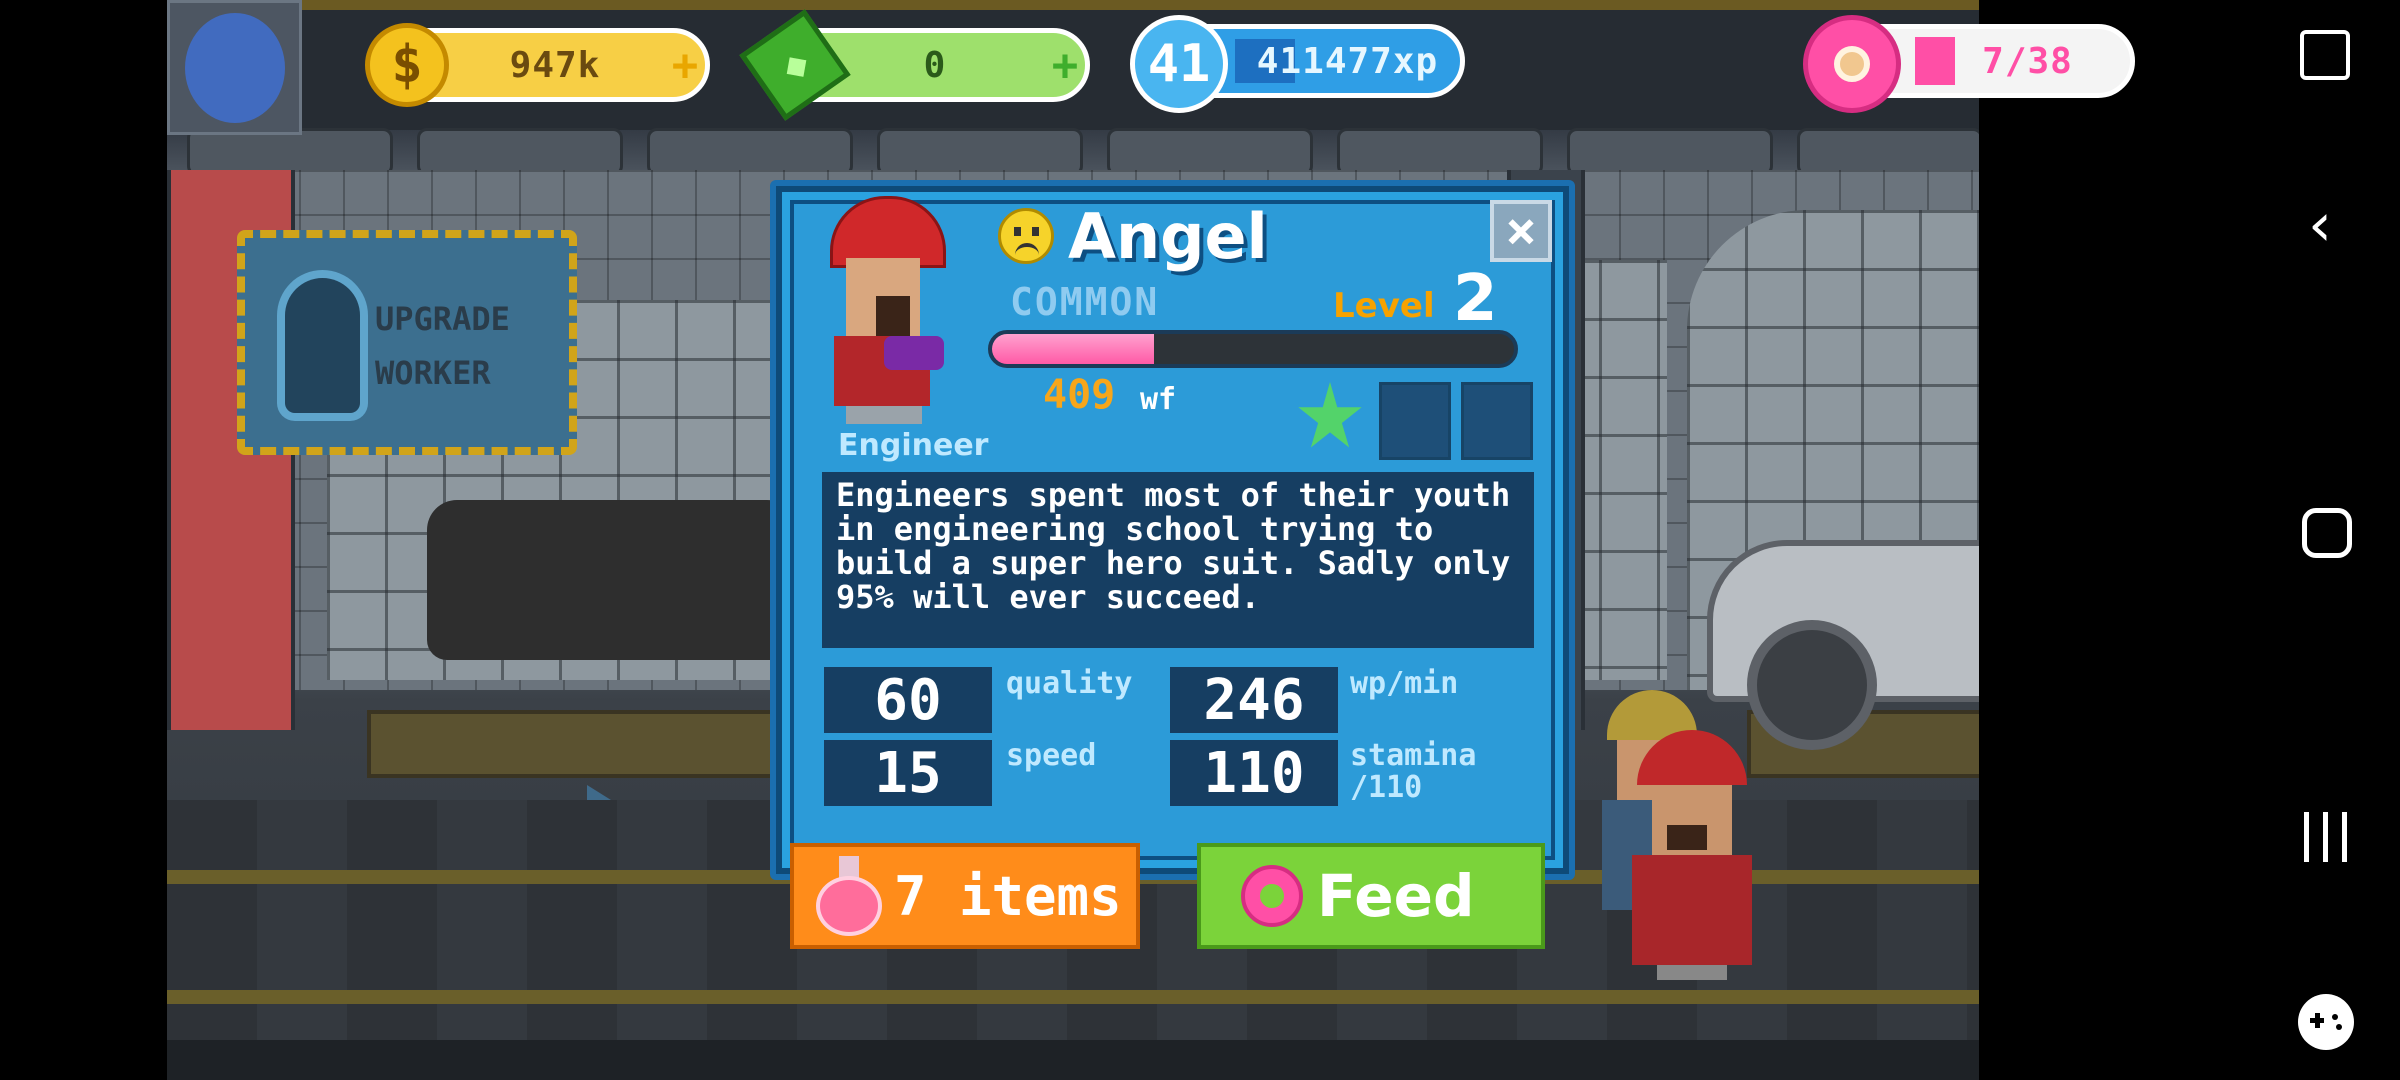 Image resolution: width=2400 pixels, height=1080 pixels. I want to click on feed-button: Feed, so click(1371, 896).